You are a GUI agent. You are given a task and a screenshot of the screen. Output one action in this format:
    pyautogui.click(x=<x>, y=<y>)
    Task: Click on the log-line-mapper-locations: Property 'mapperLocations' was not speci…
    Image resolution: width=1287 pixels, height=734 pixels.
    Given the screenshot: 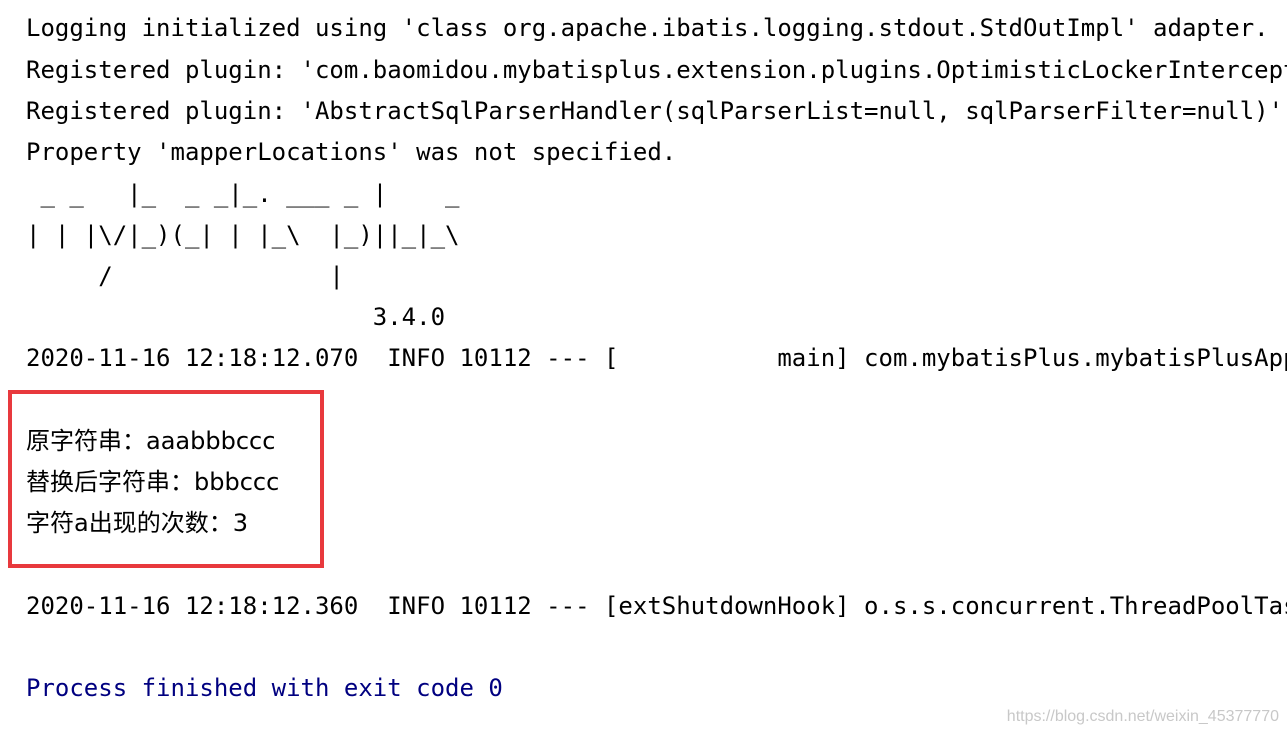 What is the action you would take?
    pyautogui.click(x=351, y=152)
    